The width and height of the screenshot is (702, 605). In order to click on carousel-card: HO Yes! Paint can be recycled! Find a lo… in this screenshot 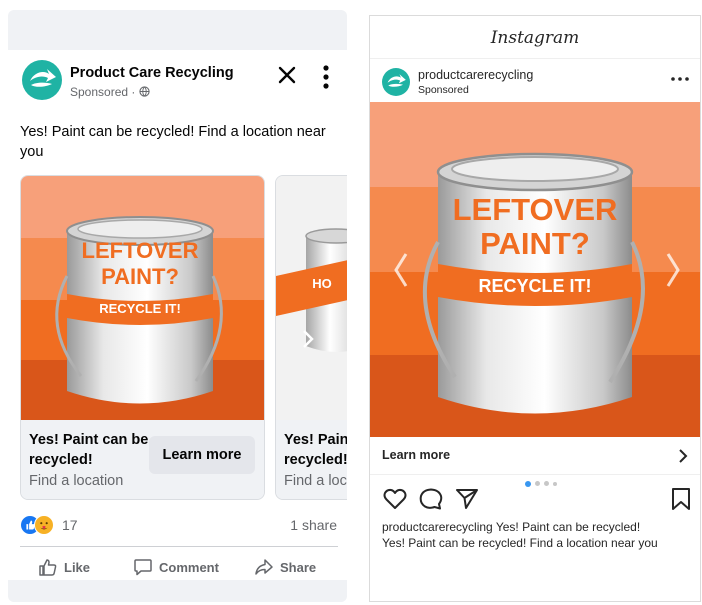, I will do `click(311, 337)`.